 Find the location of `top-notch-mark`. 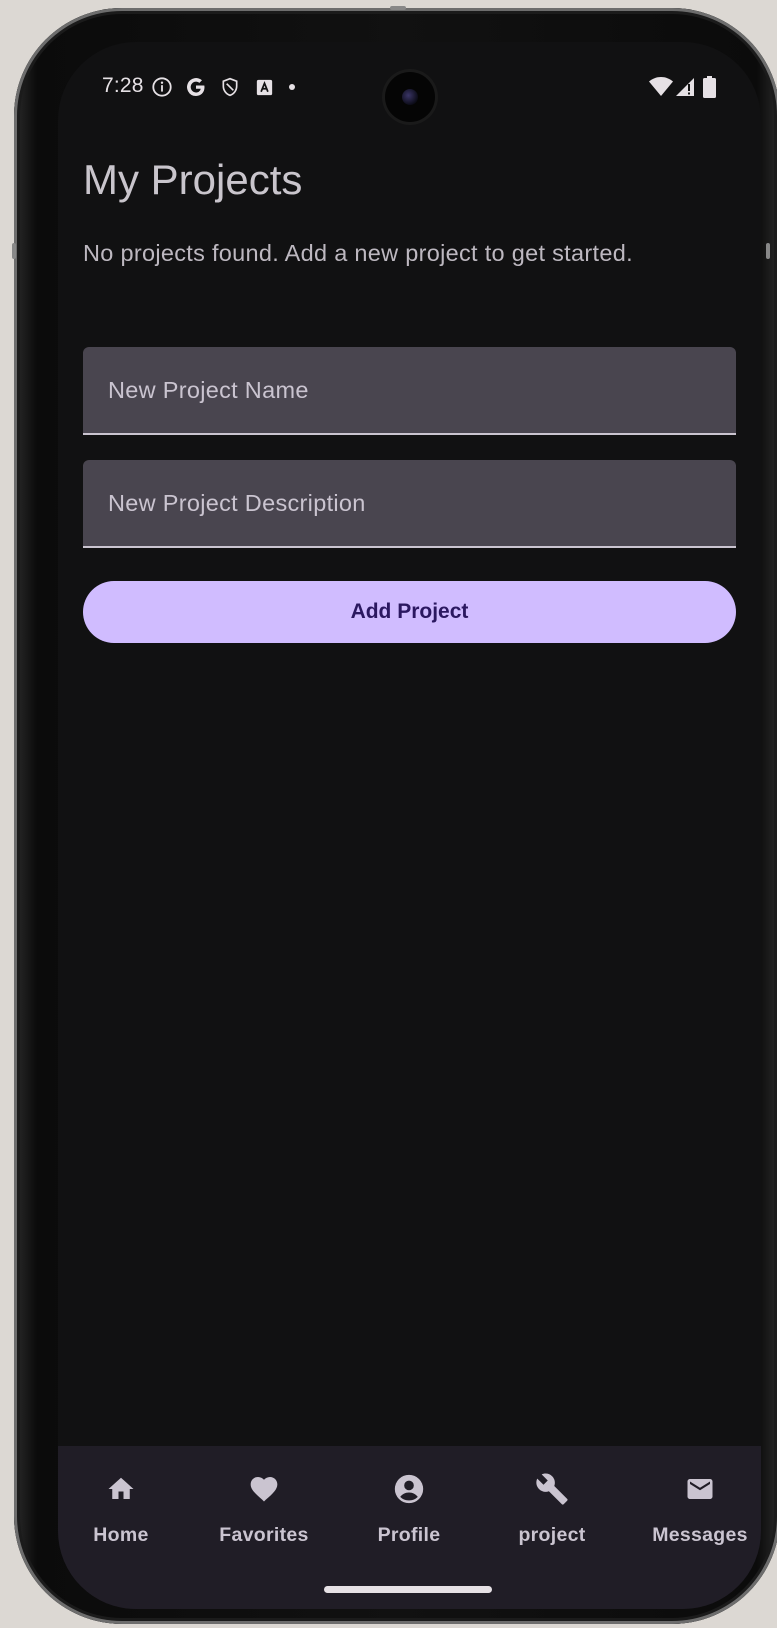

top-notch-mark is located at coordinates (398, 8).